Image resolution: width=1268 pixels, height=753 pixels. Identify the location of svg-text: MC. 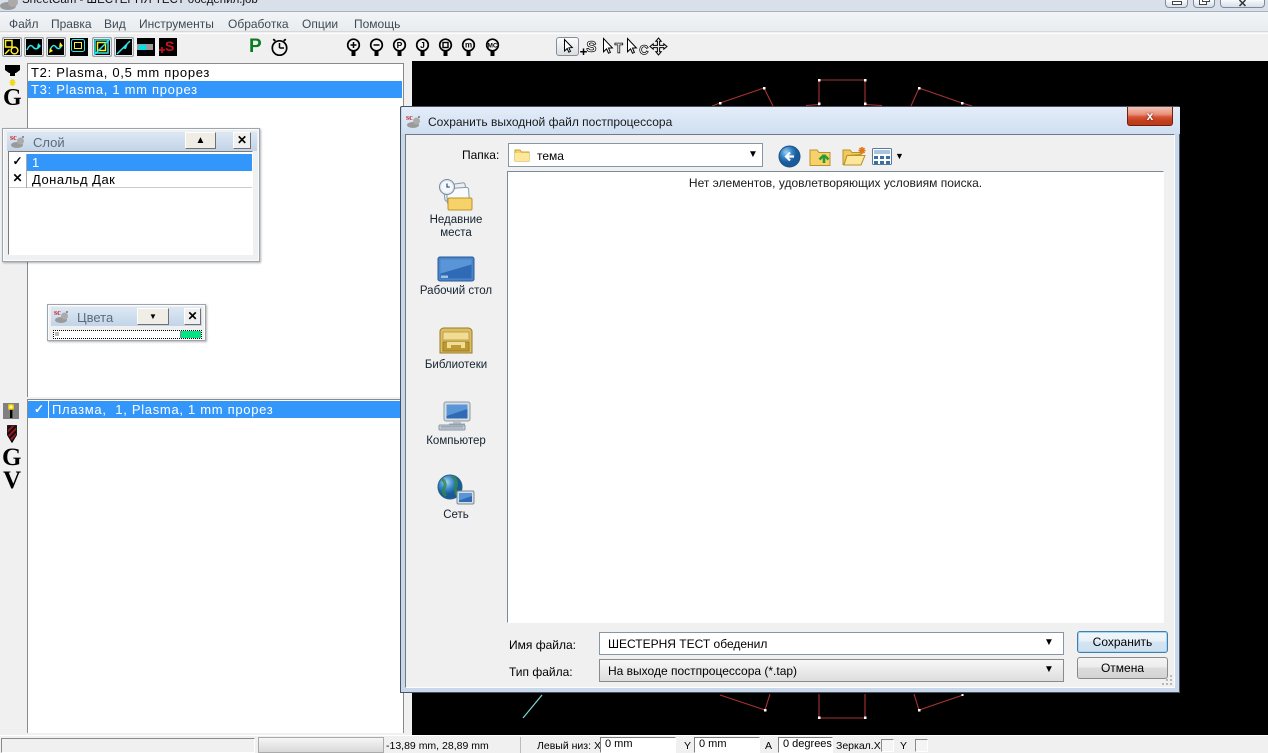
(492, 46).